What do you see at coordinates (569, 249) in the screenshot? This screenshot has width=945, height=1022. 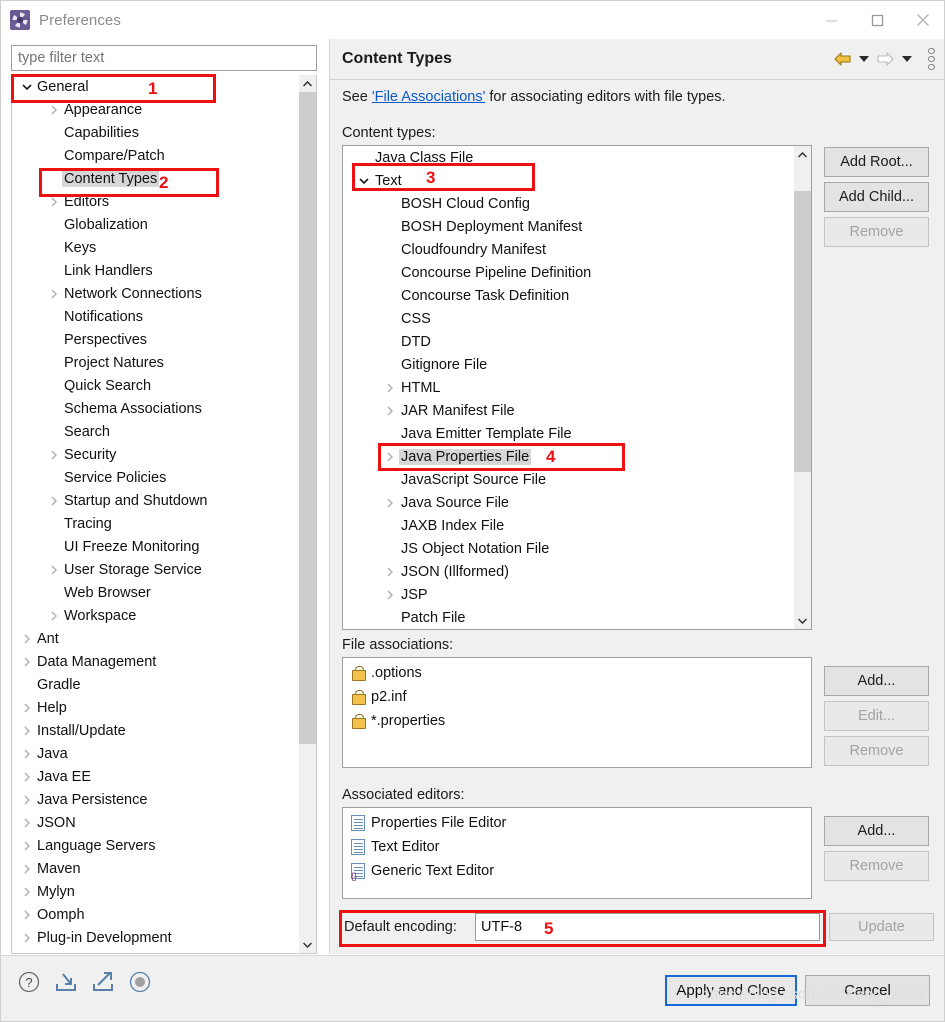 I see `content-type-cloudfoundry-manifest: Cloudfoundry Manifest` at bounding box center [569, 249].